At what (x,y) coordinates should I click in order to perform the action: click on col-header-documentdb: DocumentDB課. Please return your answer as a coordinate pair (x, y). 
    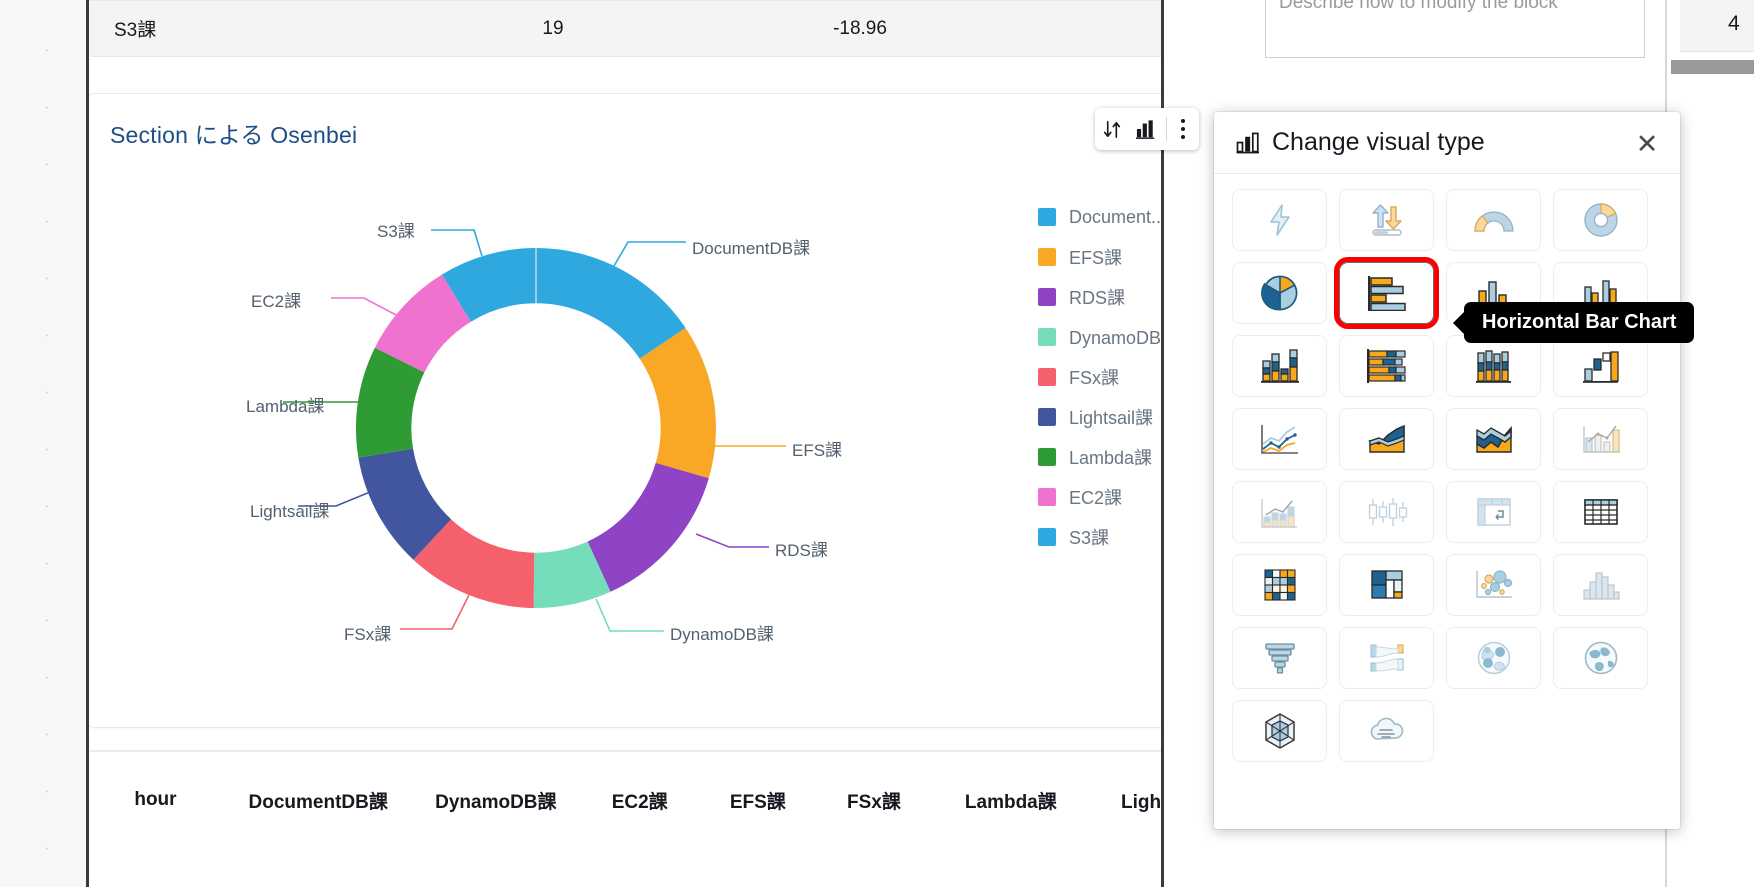
    Looking at the image, I should click on (318, 800).